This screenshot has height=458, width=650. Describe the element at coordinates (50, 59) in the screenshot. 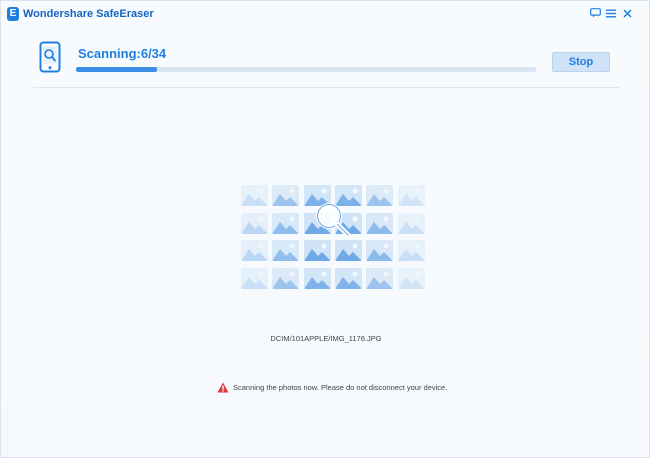

I see `phone-scan-icon` at that location.